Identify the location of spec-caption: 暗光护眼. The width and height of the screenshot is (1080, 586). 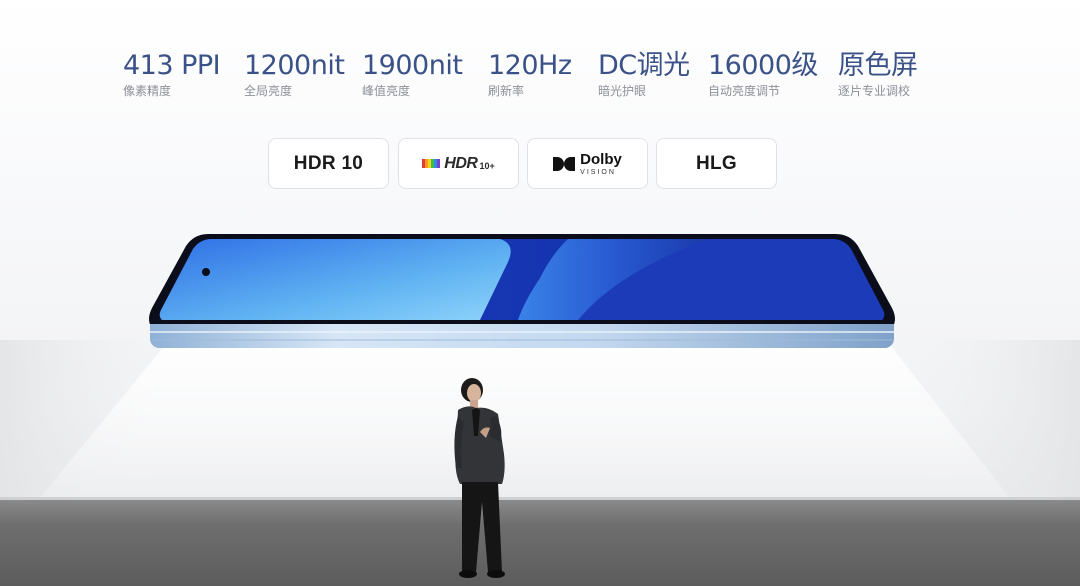
(622, 91).